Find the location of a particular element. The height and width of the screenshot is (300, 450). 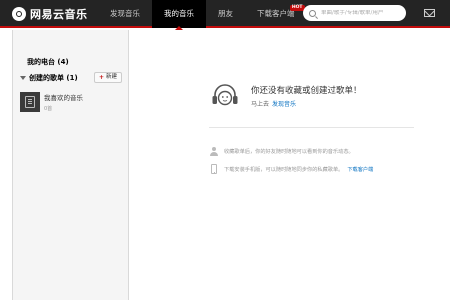

playlist-count: 0首 is located at coordinates (48, 109).